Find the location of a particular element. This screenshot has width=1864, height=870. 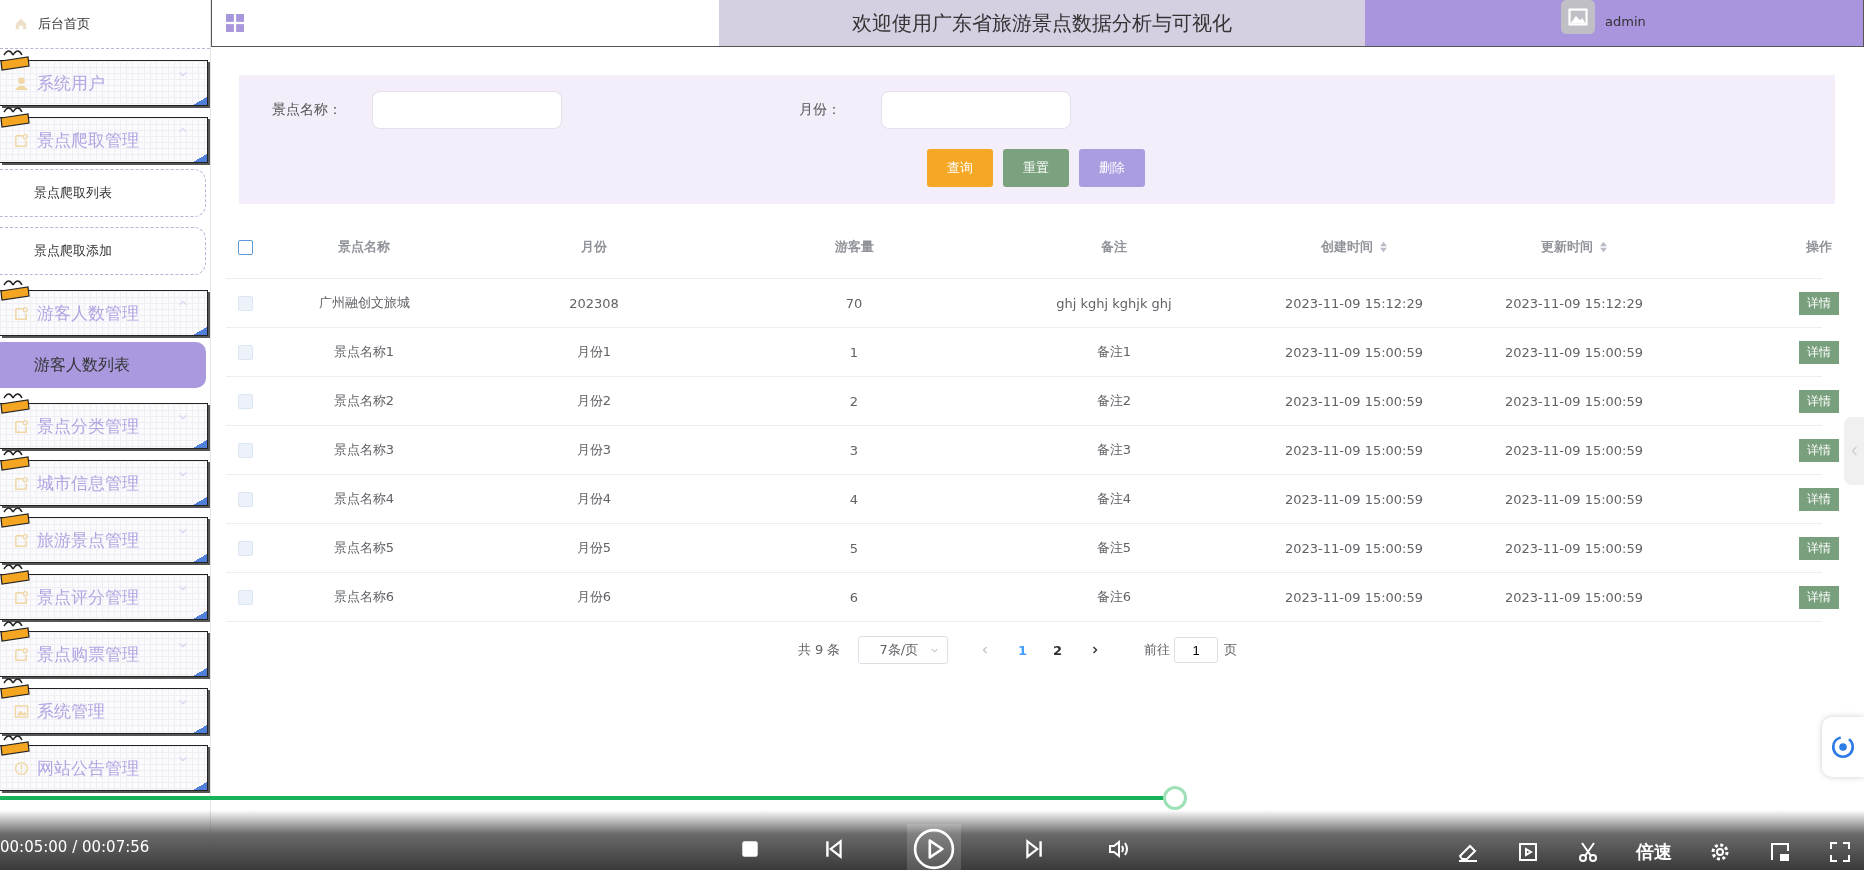

table-cell: 备注3 is located at coordinates (1114, 449).